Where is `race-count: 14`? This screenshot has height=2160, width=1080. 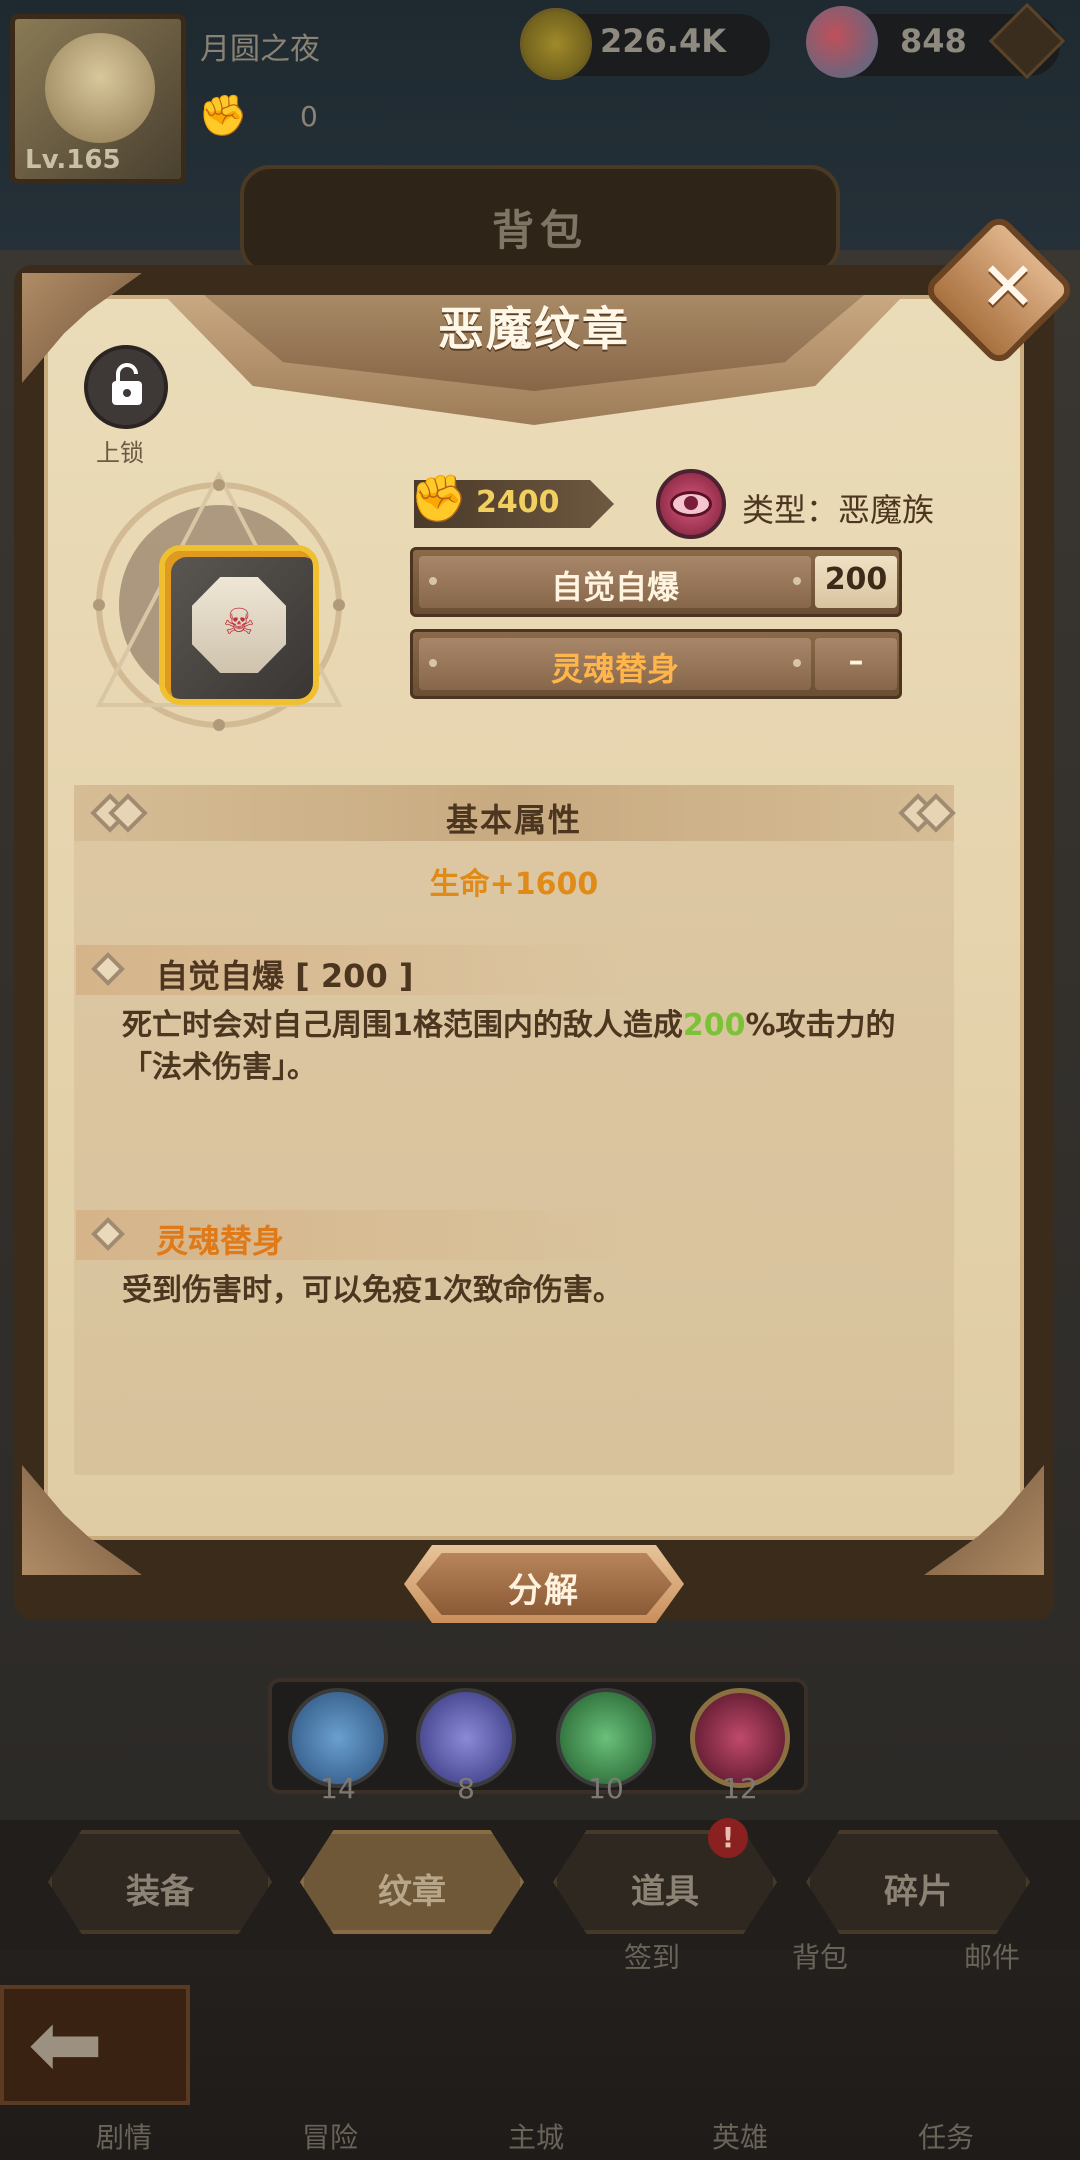
race-count: 14 is located at coordinates (338, 1788).